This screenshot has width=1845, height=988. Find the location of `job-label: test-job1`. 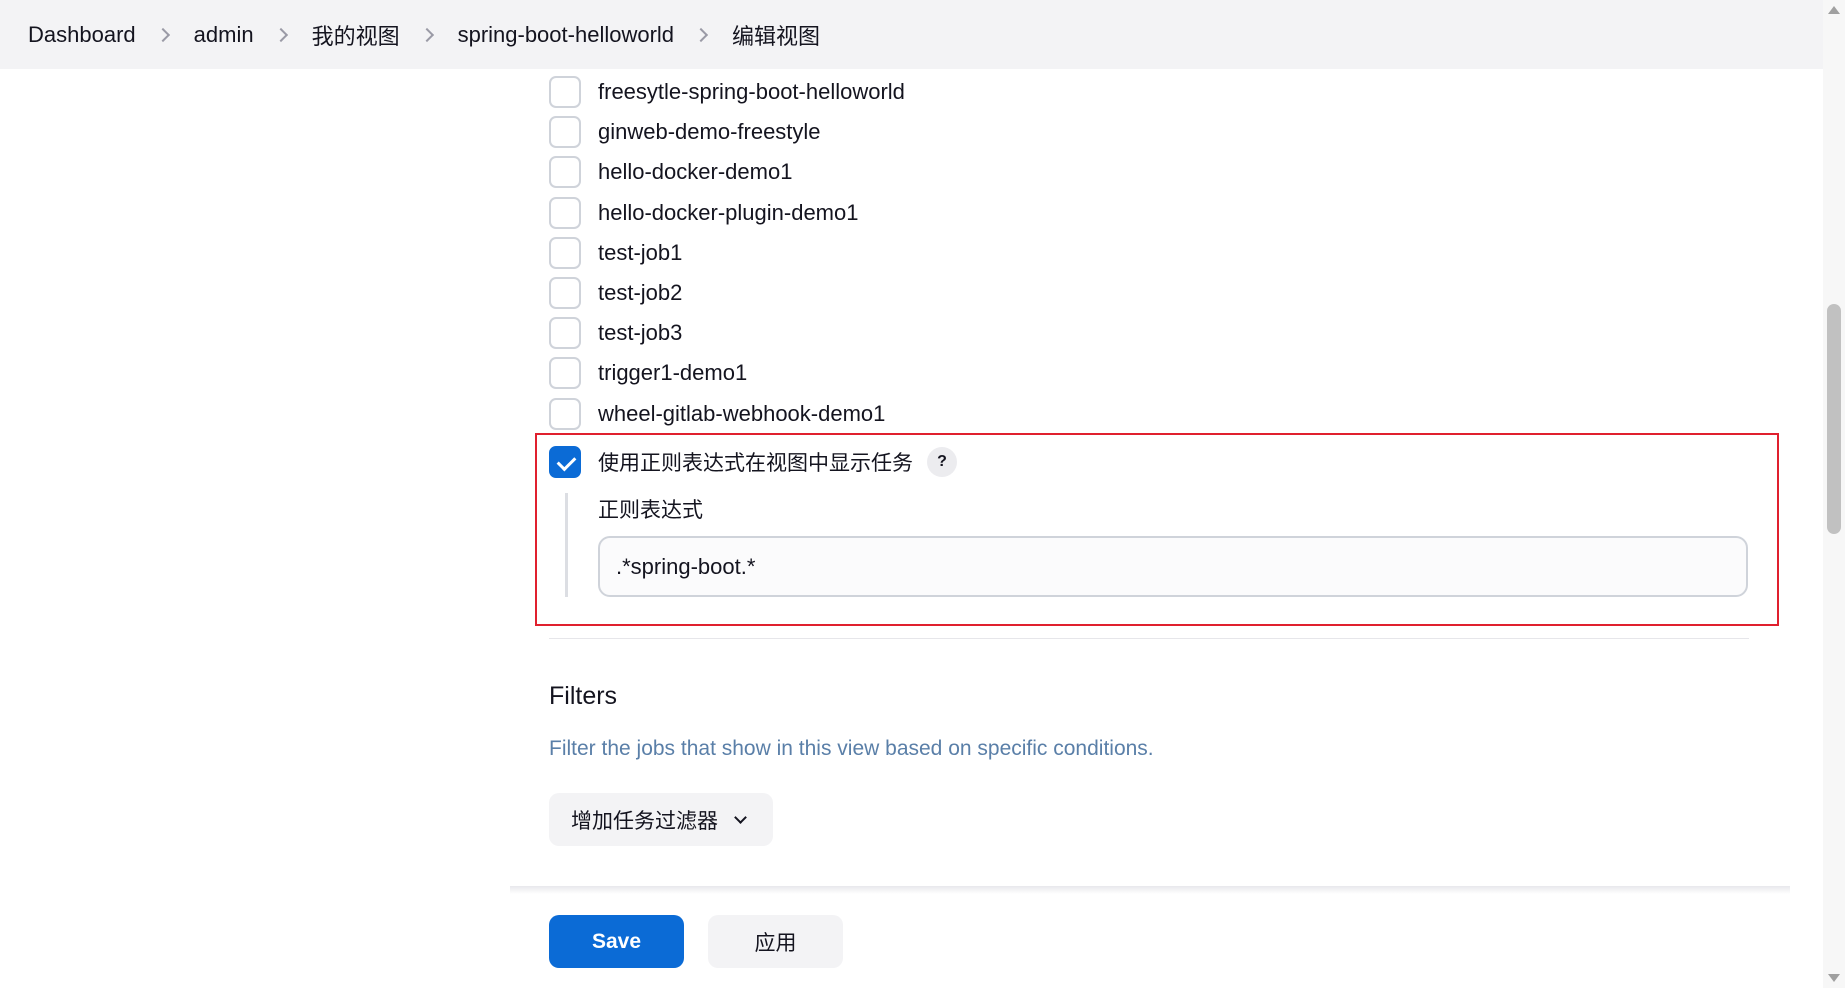

job-label: test-job1 is located at coordinates (640, 252).